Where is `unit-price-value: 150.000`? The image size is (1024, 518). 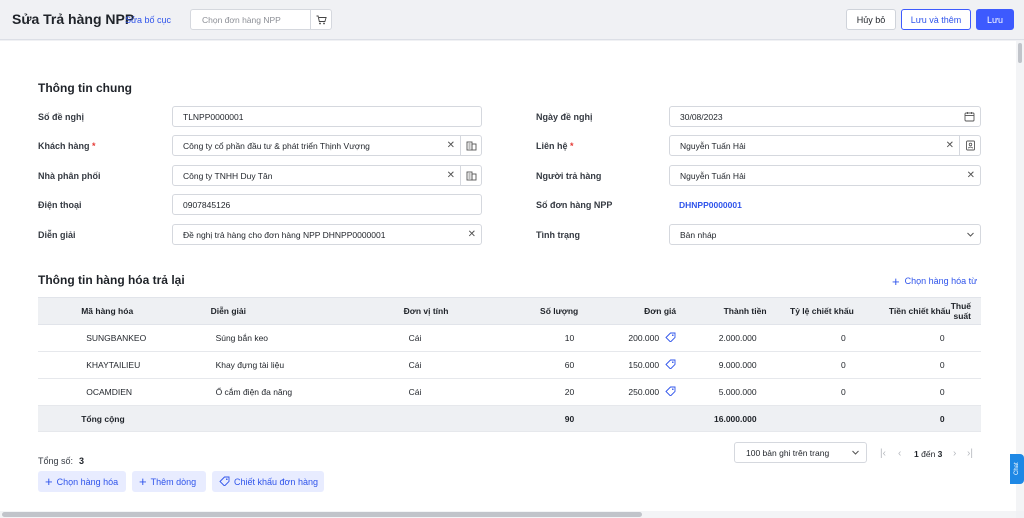
unit-price-value: 150.000 is located at coordinates (644, 365).